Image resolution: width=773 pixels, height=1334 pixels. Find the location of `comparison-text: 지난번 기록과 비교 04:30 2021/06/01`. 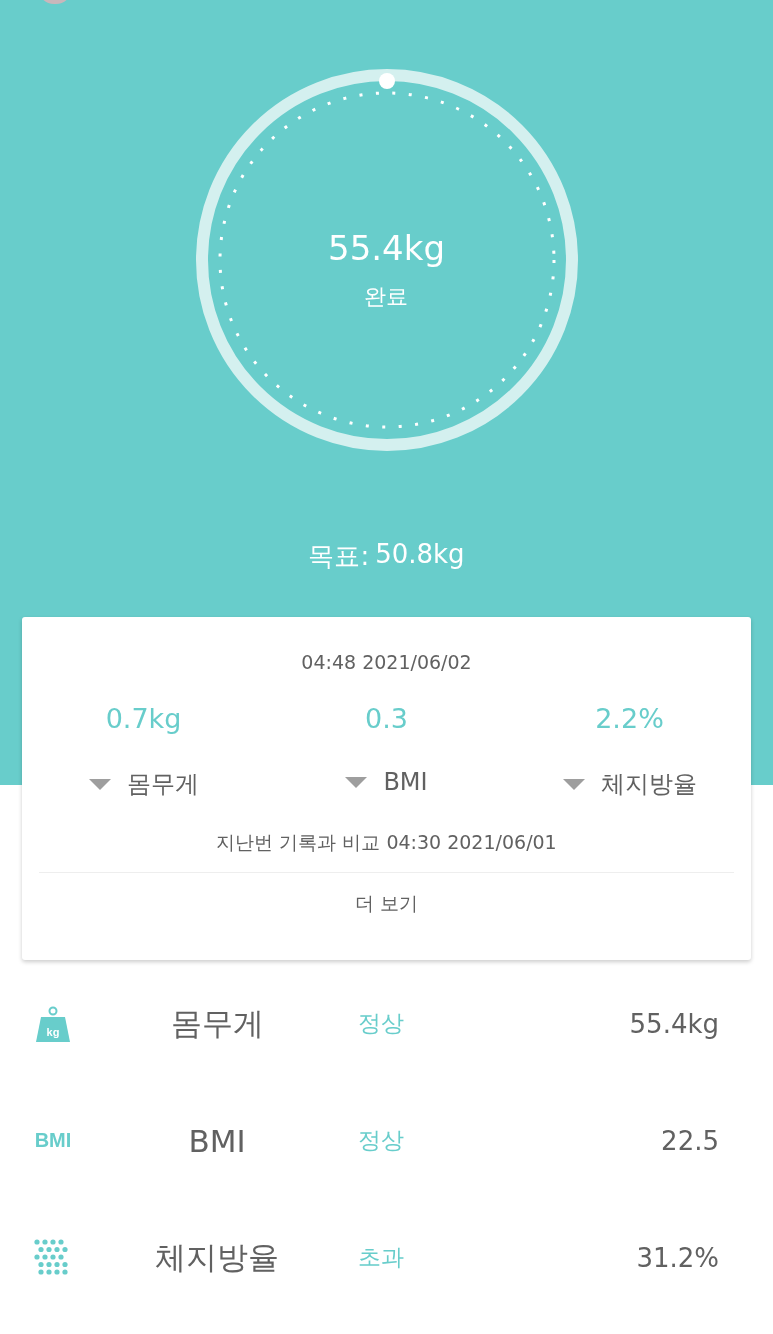

comparison-text: 지난번 기록과 비교 04:30 2021/06/01 is located at coordinates (386, 842).